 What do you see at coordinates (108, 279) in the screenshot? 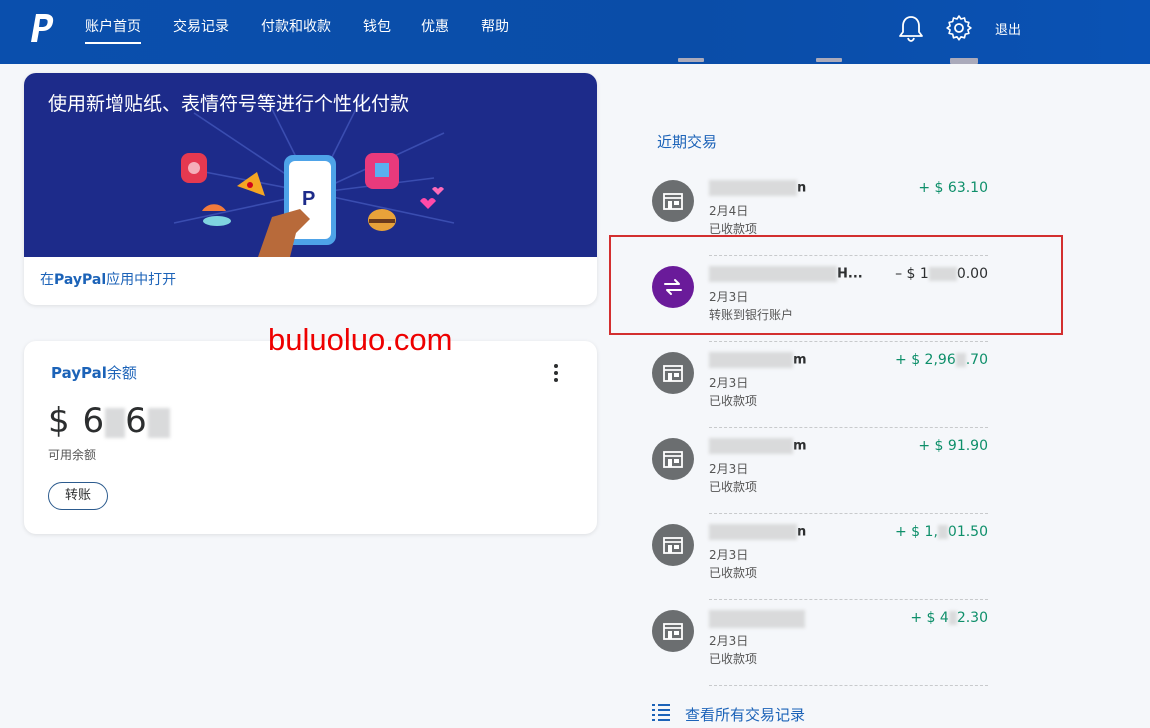
I see `open-in-app-link: 在PayPal应用中打开` at bounding box center [108, 279].